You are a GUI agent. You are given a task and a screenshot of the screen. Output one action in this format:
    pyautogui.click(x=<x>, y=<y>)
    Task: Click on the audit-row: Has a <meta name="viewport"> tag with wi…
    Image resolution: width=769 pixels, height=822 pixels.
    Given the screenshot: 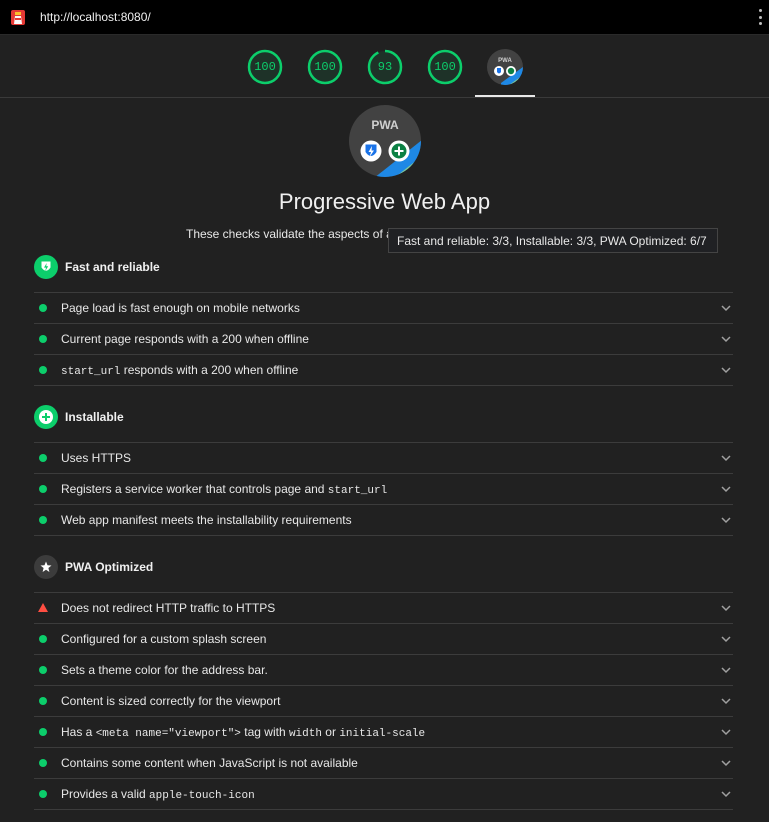 What is the action you would take?
    pyautogui.click(x=383, y=731)
    